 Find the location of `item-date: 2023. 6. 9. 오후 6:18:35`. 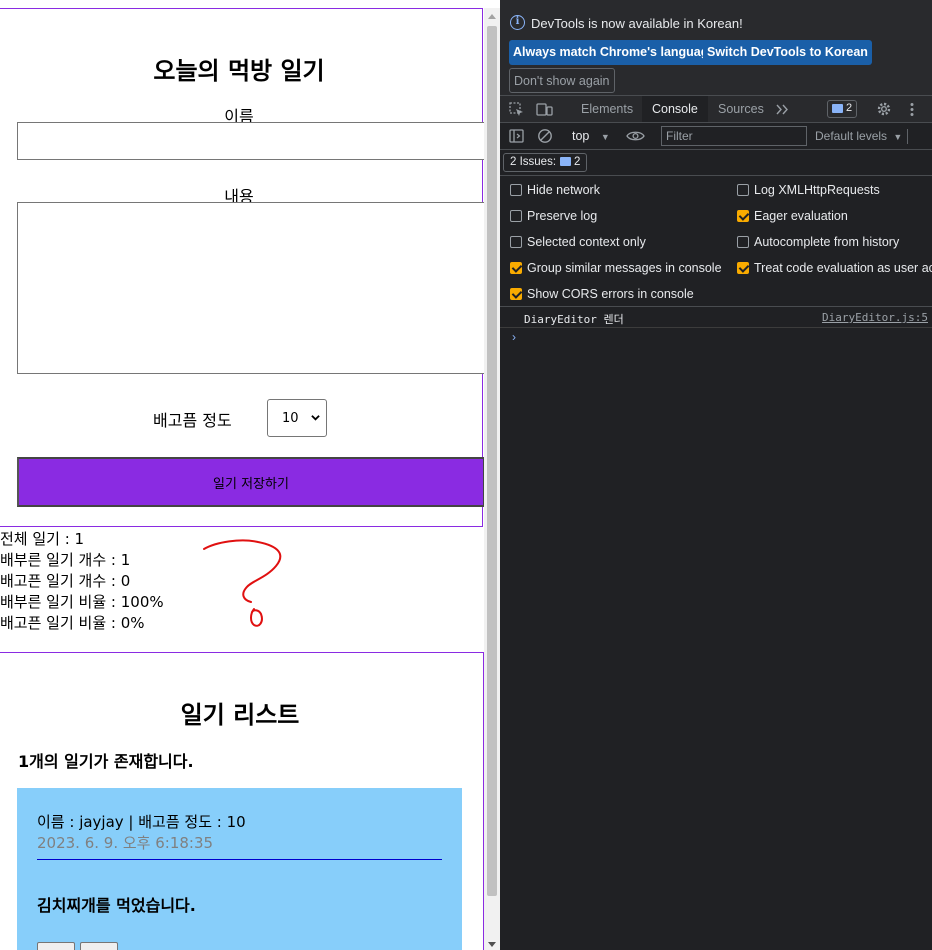

item-date: 2023. 6. 9. 오후 6:18:35 is located at coordinates (125, 843).